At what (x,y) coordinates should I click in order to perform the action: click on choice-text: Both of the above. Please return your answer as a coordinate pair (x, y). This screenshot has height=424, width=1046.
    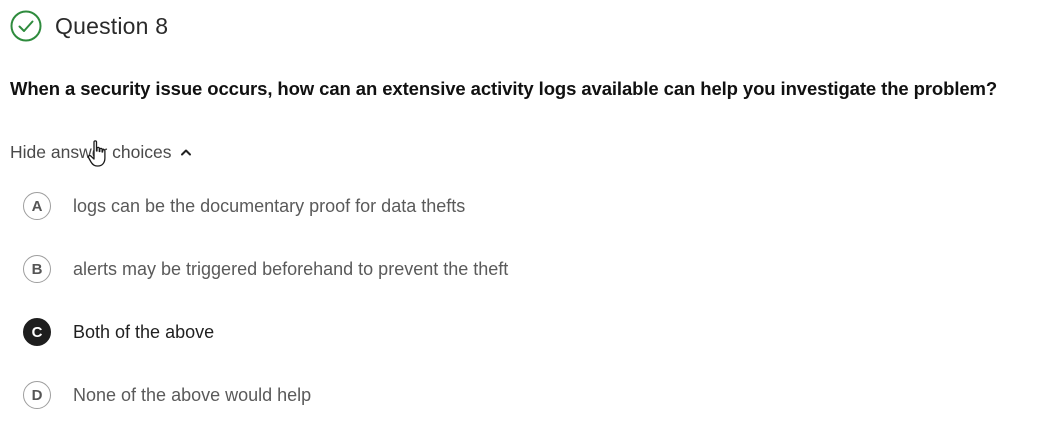
    Looking at the image, I should click on (144, 331).